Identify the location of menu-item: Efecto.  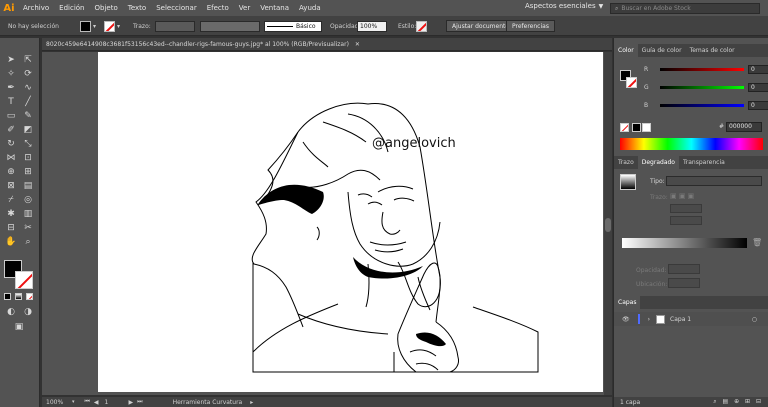
(218, 8).